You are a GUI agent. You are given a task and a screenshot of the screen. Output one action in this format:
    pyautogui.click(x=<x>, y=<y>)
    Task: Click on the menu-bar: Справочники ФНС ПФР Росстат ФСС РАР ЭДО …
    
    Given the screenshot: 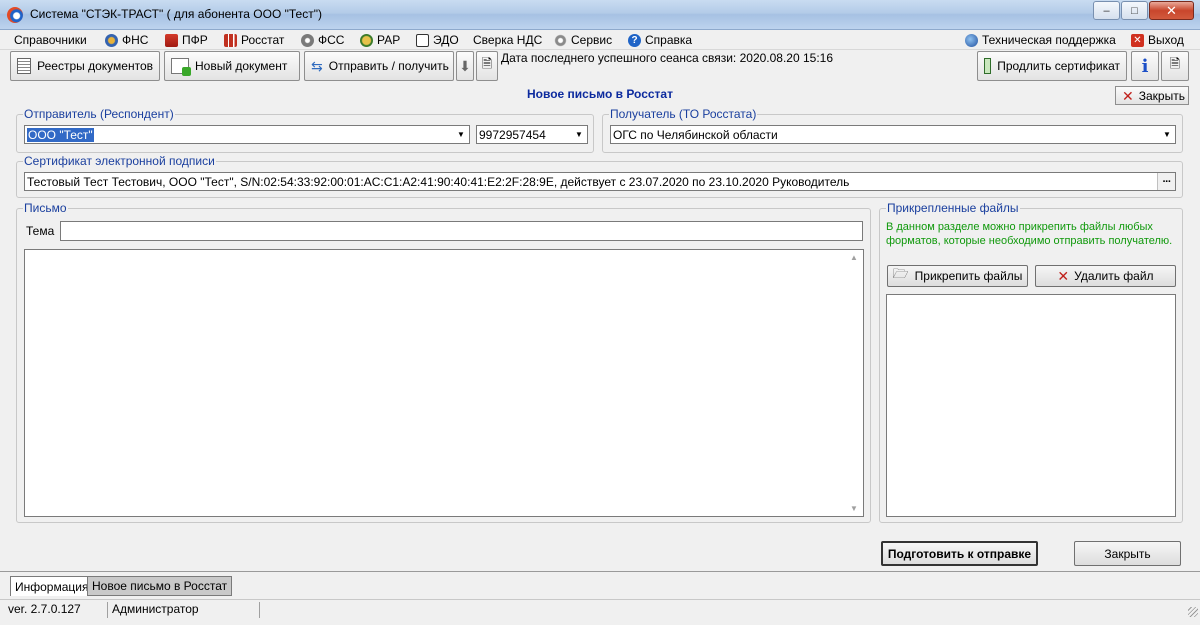 What is the action you would take?
    pyautogui.click(x=600, y=40)
    